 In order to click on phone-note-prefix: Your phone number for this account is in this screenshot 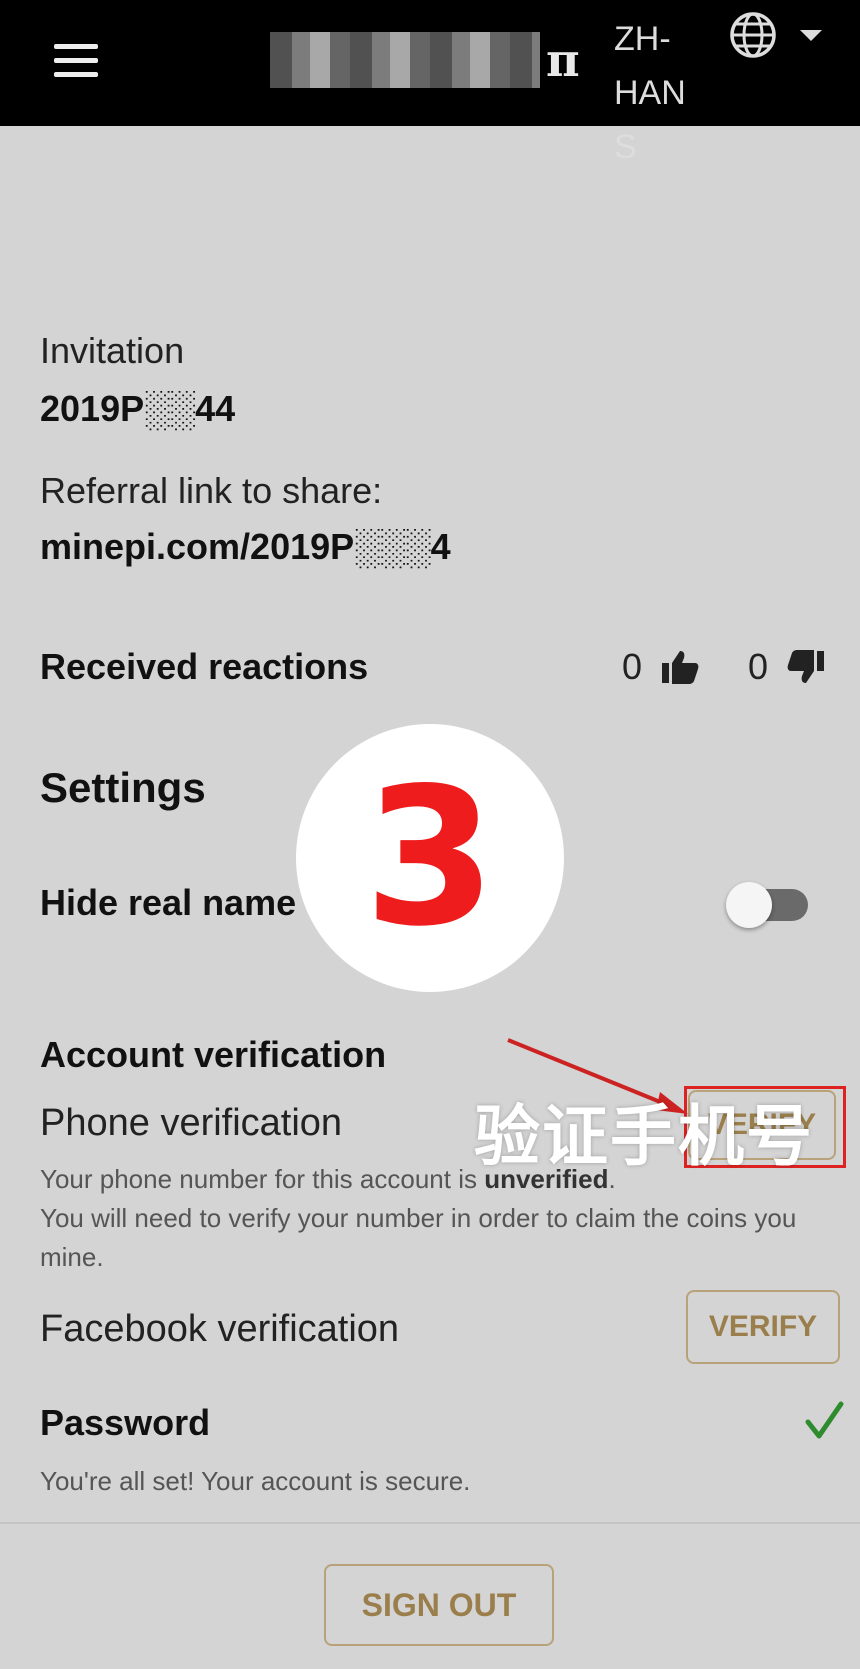, I will do `click(262, 1179)`.